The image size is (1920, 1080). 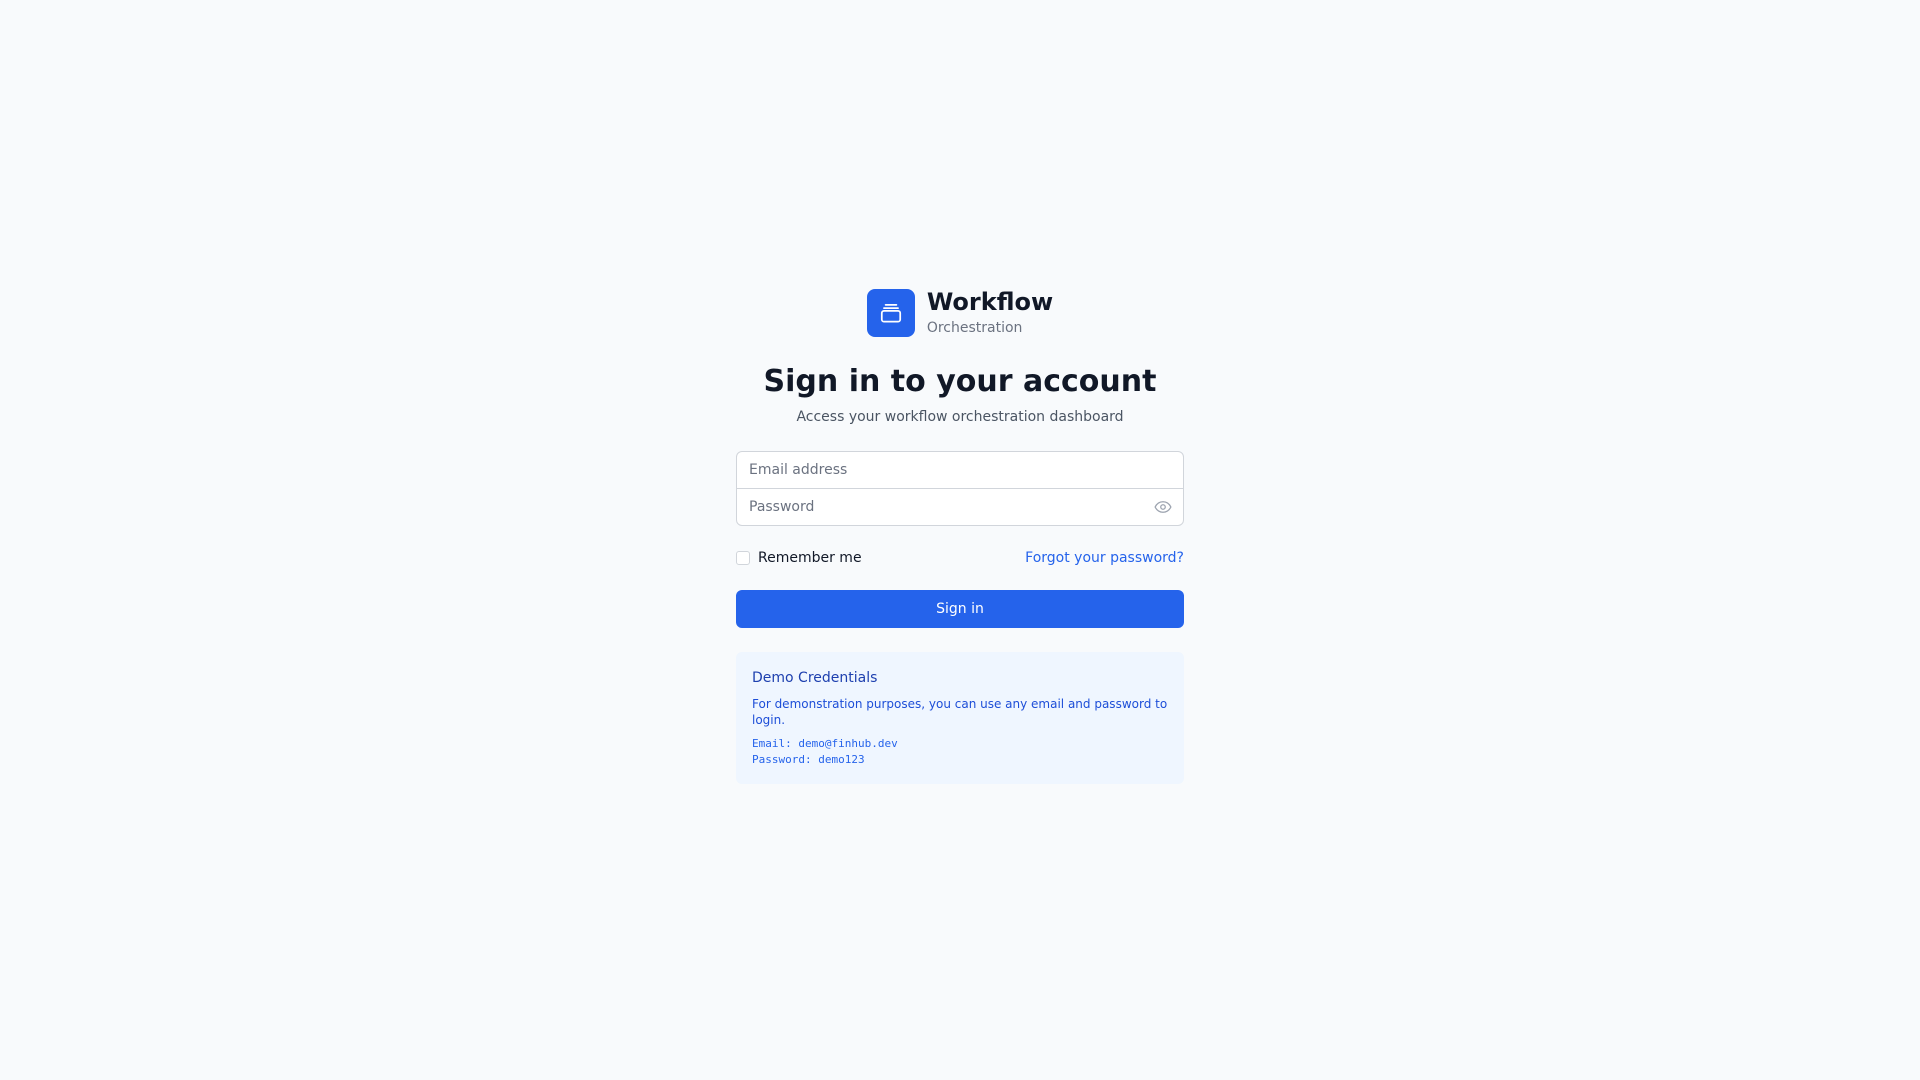 I want to click on brand-header: Workflow Orchestration, so click(x=960, y=313).